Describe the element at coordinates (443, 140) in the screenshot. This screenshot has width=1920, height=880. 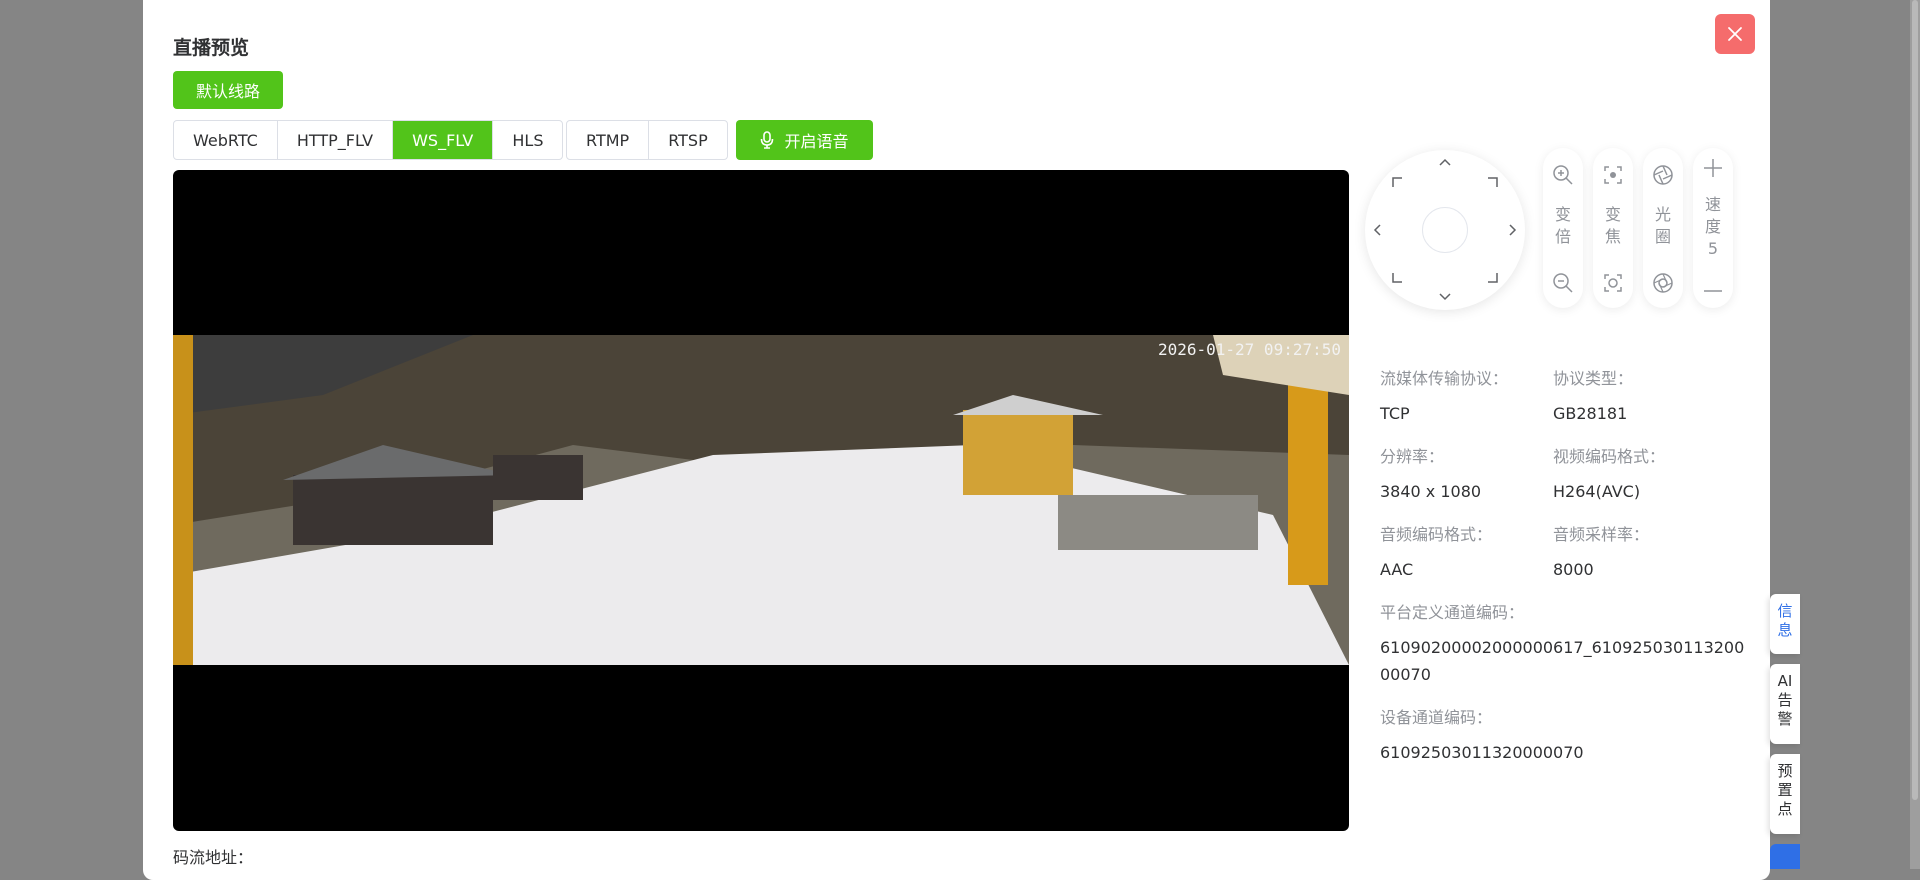
I see `protocol-ws-flv-button: WS_FLV` at that location.